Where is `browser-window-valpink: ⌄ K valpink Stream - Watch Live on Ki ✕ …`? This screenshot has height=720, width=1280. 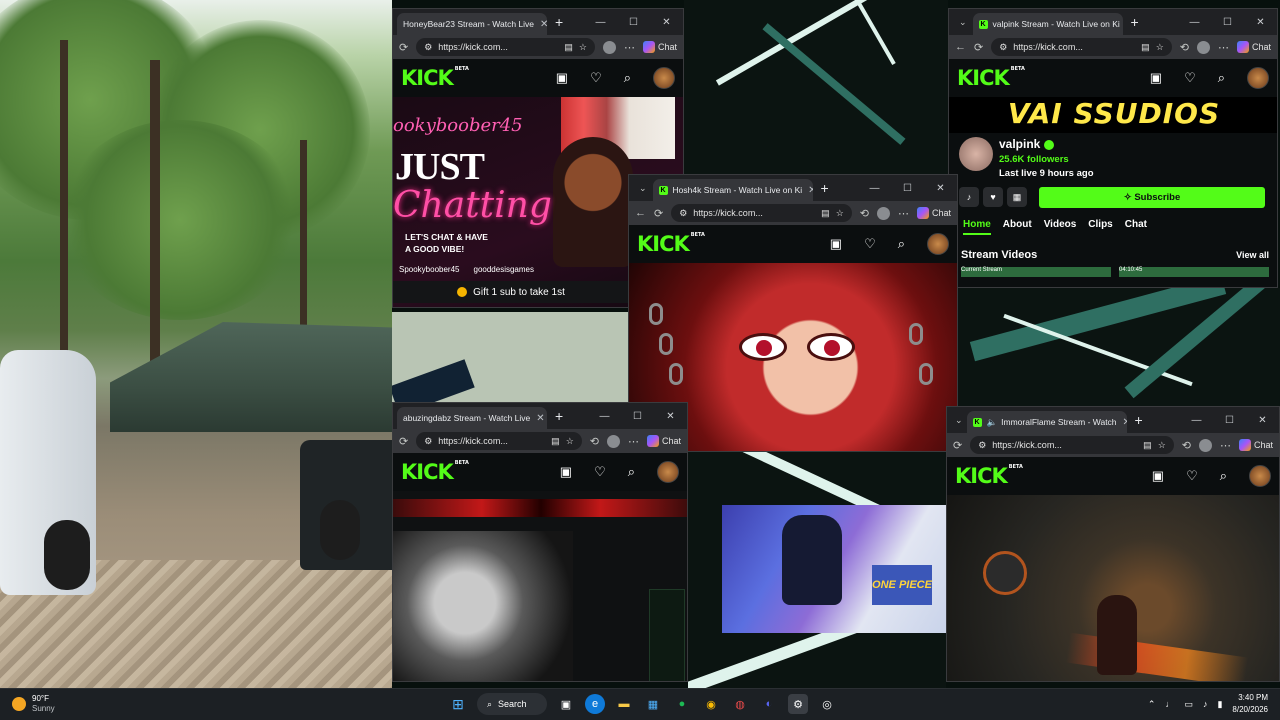 browser-window-valpink: ⌄ K valpink Stream - Watch Live on Ki ✕ … is located at coordinates (1113, 148).